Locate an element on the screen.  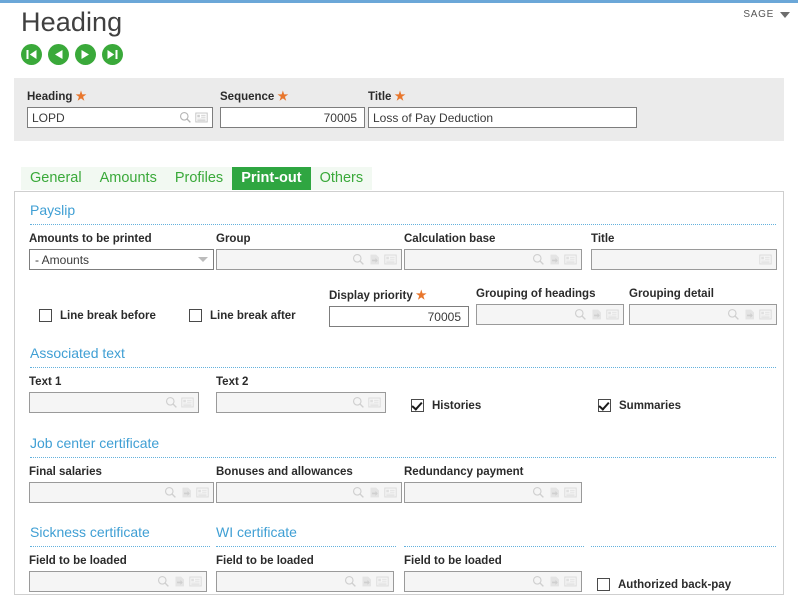
calculation-base-group: Calculation base is located at coordinates (493, 251).